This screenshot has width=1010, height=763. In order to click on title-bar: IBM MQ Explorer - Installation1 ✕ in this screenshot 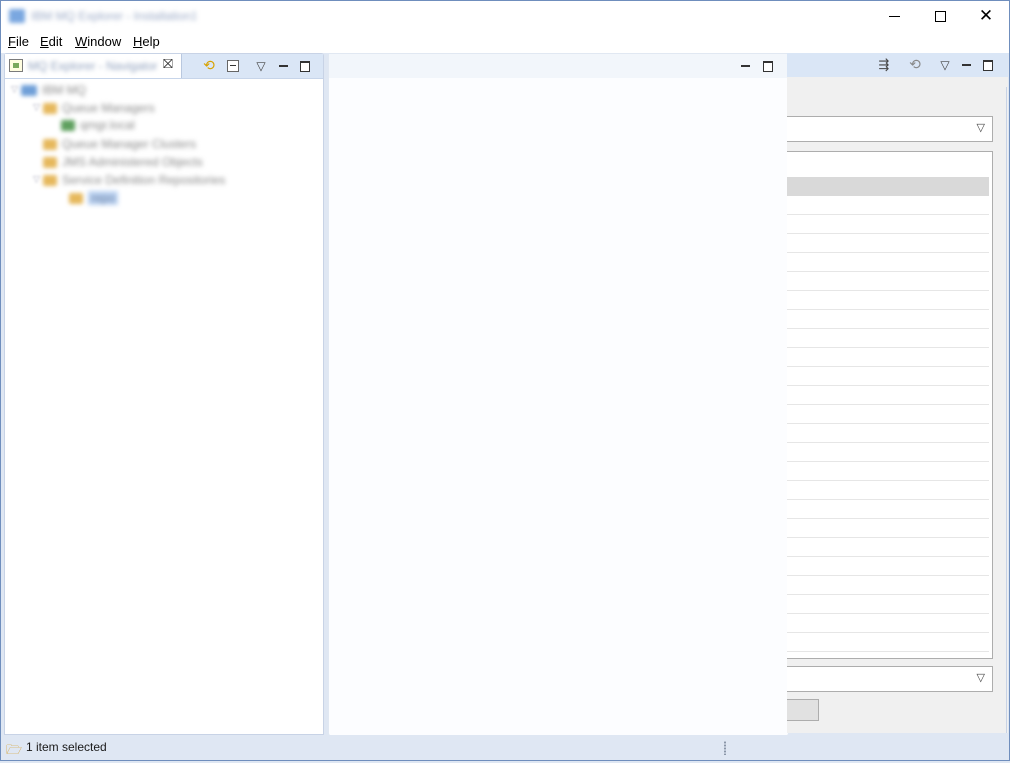, I will do `click(505, 16)`.